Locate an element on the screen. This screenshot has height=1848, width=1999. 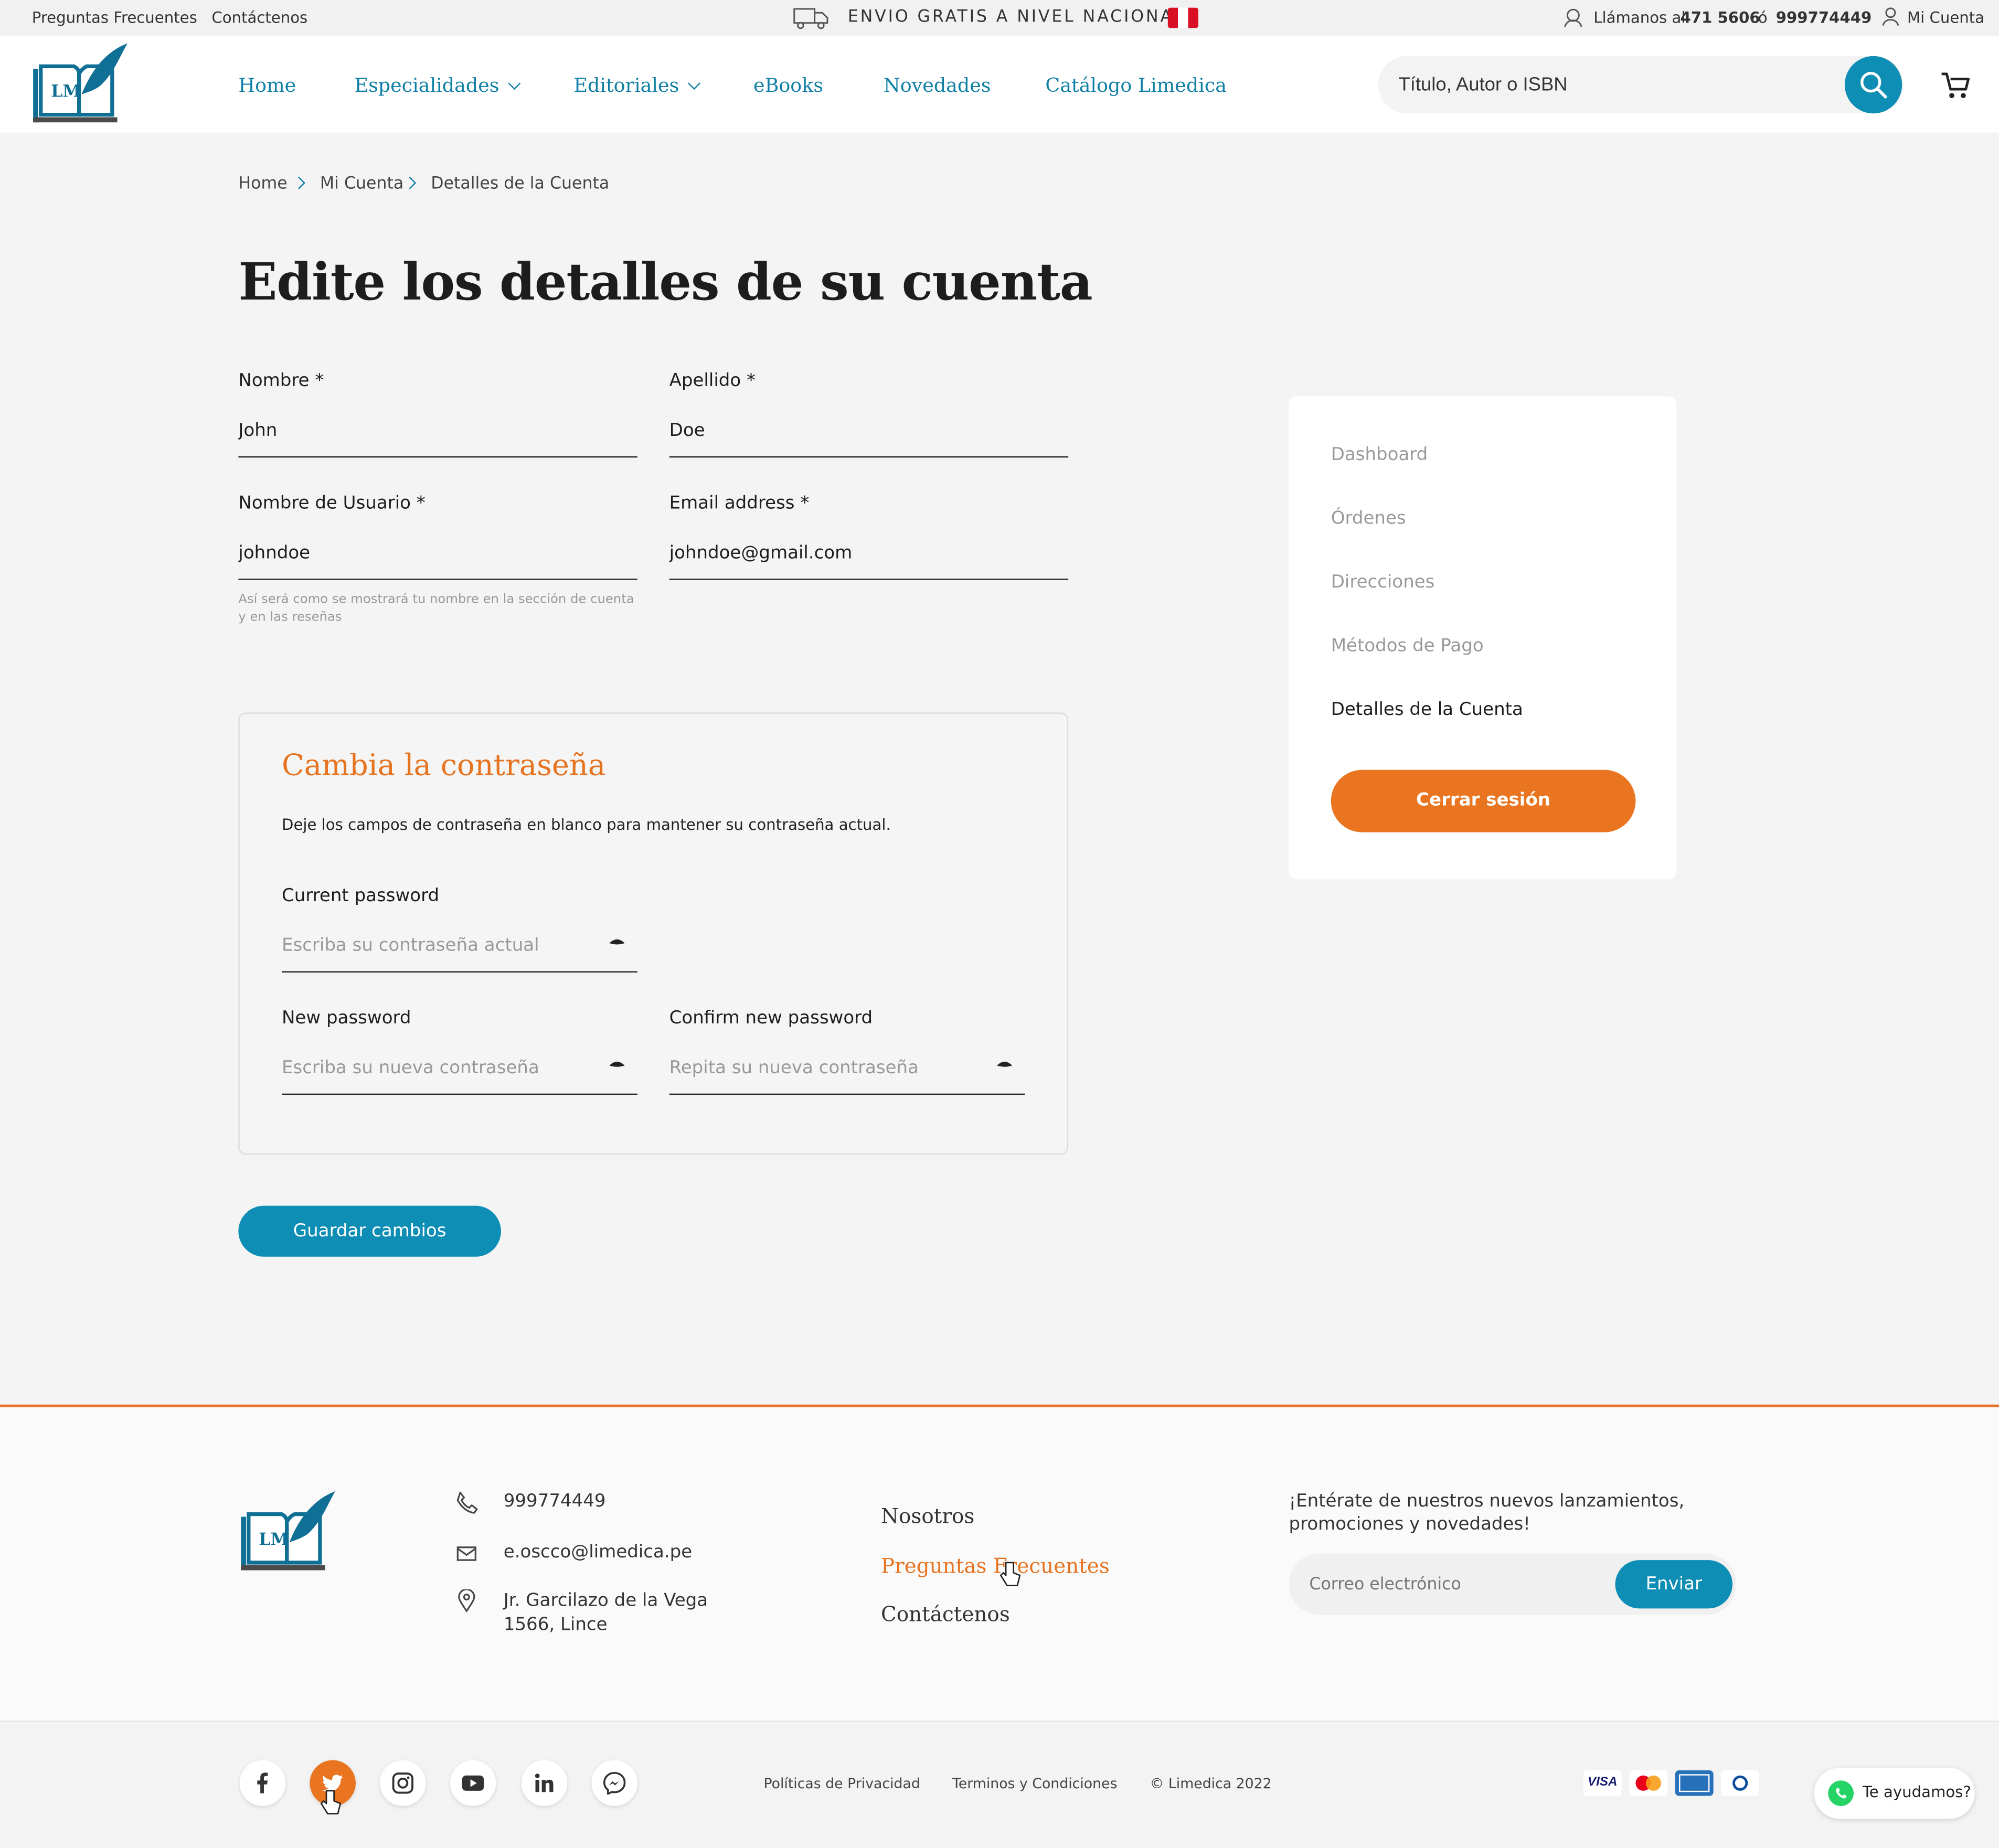
search-bar is located at coordinates (1641, 85).